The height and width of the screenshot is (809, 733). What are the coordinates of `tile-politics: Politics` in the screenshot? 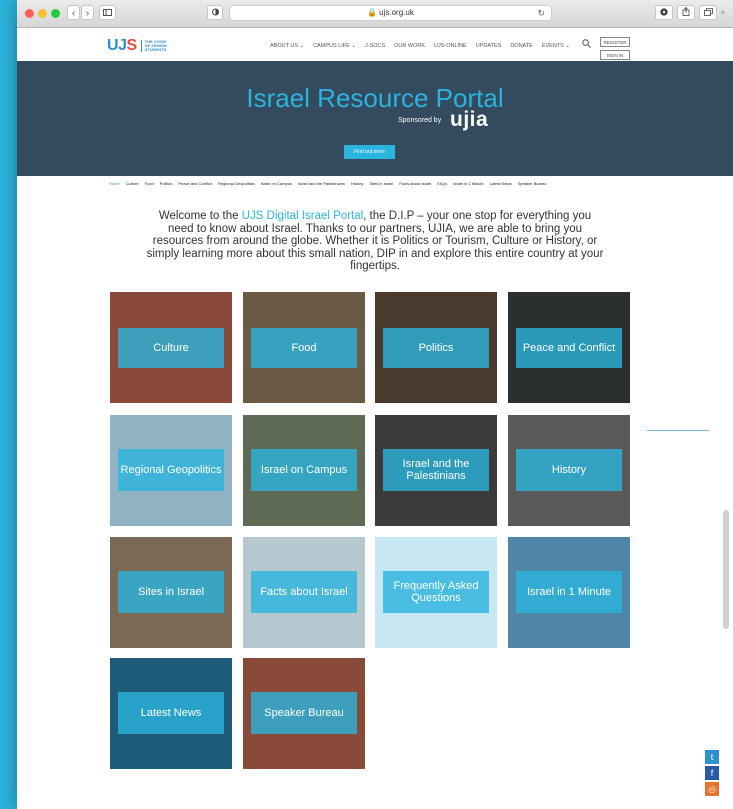 It's located at (436, 347).